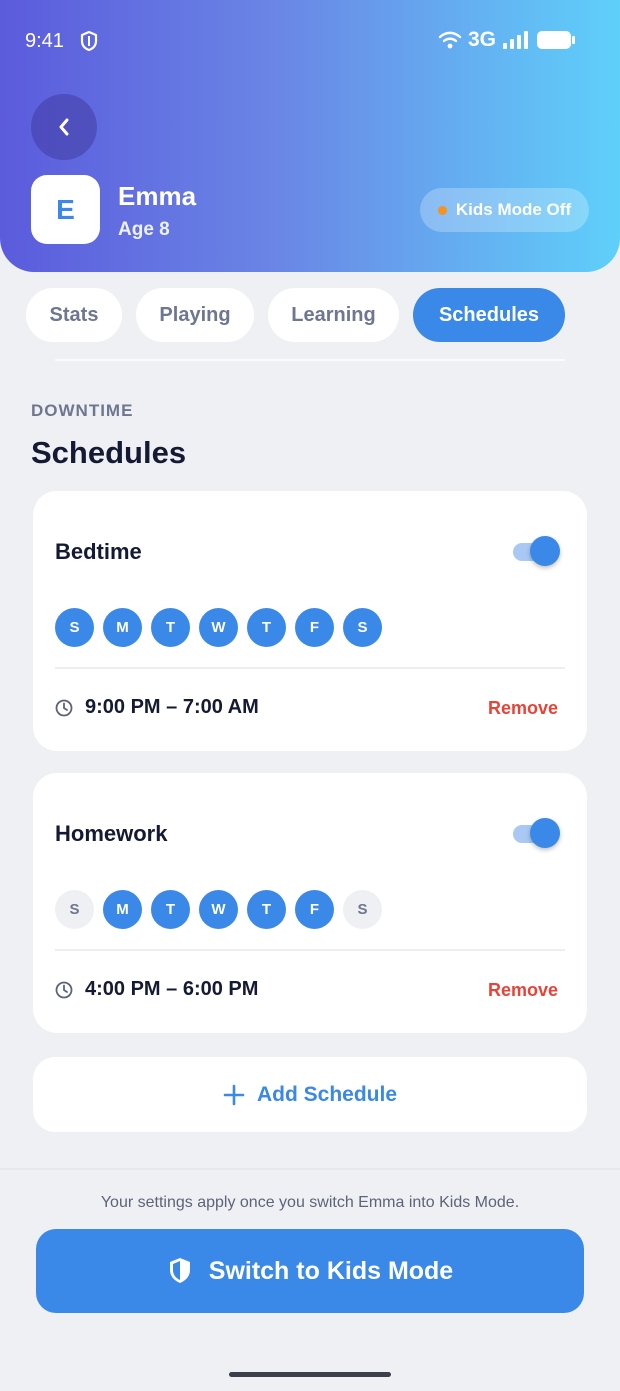 This screenshot has height=1391, width=620. I want to click on switch-to-kids-mode-button: Switch to Kids Mode, so click(310, 1271).